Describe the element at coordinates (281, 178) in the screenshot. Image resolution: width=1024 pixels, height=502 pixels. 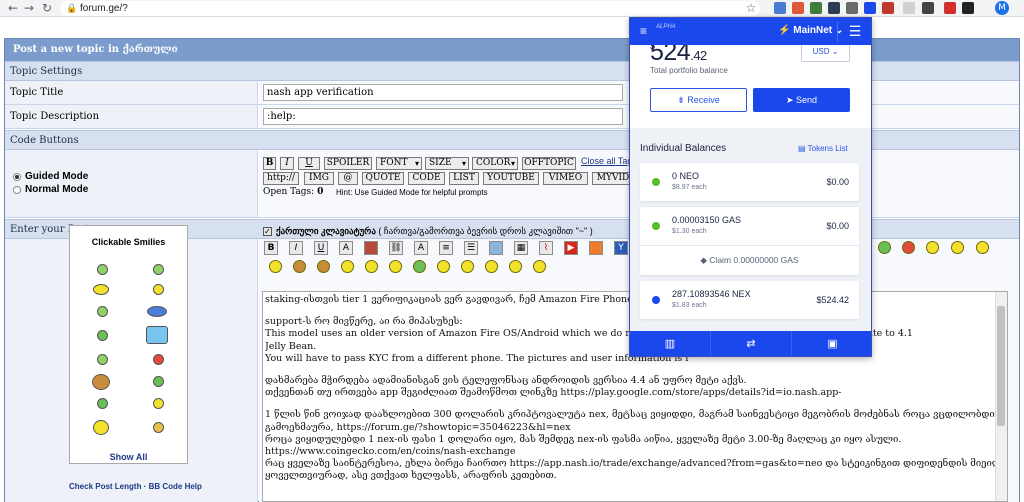
I see `http-button: http://` at that location.